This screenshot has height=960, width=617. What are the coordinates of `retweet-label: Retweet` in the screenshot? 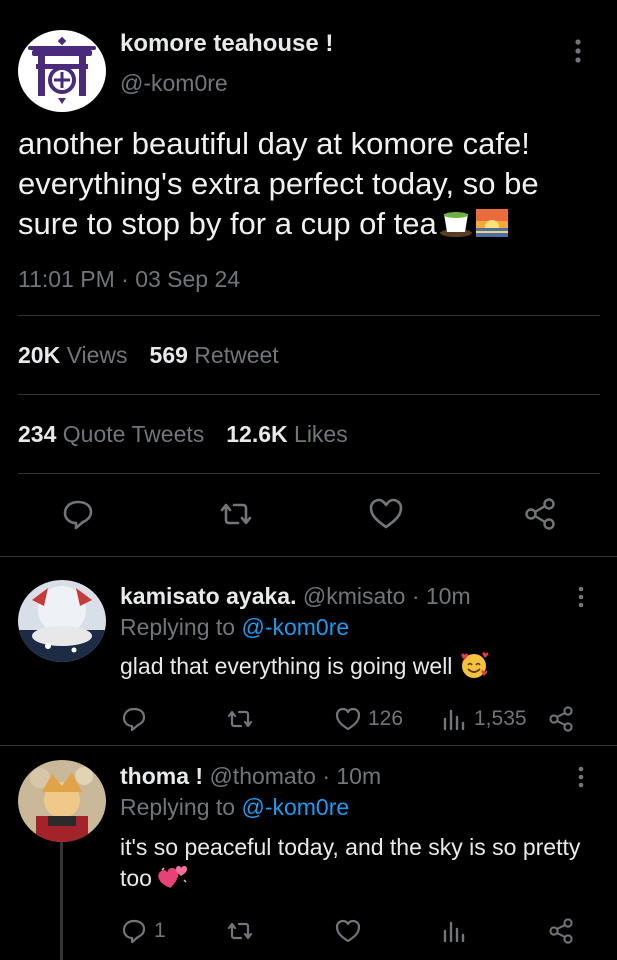 It's located at (236, 355).